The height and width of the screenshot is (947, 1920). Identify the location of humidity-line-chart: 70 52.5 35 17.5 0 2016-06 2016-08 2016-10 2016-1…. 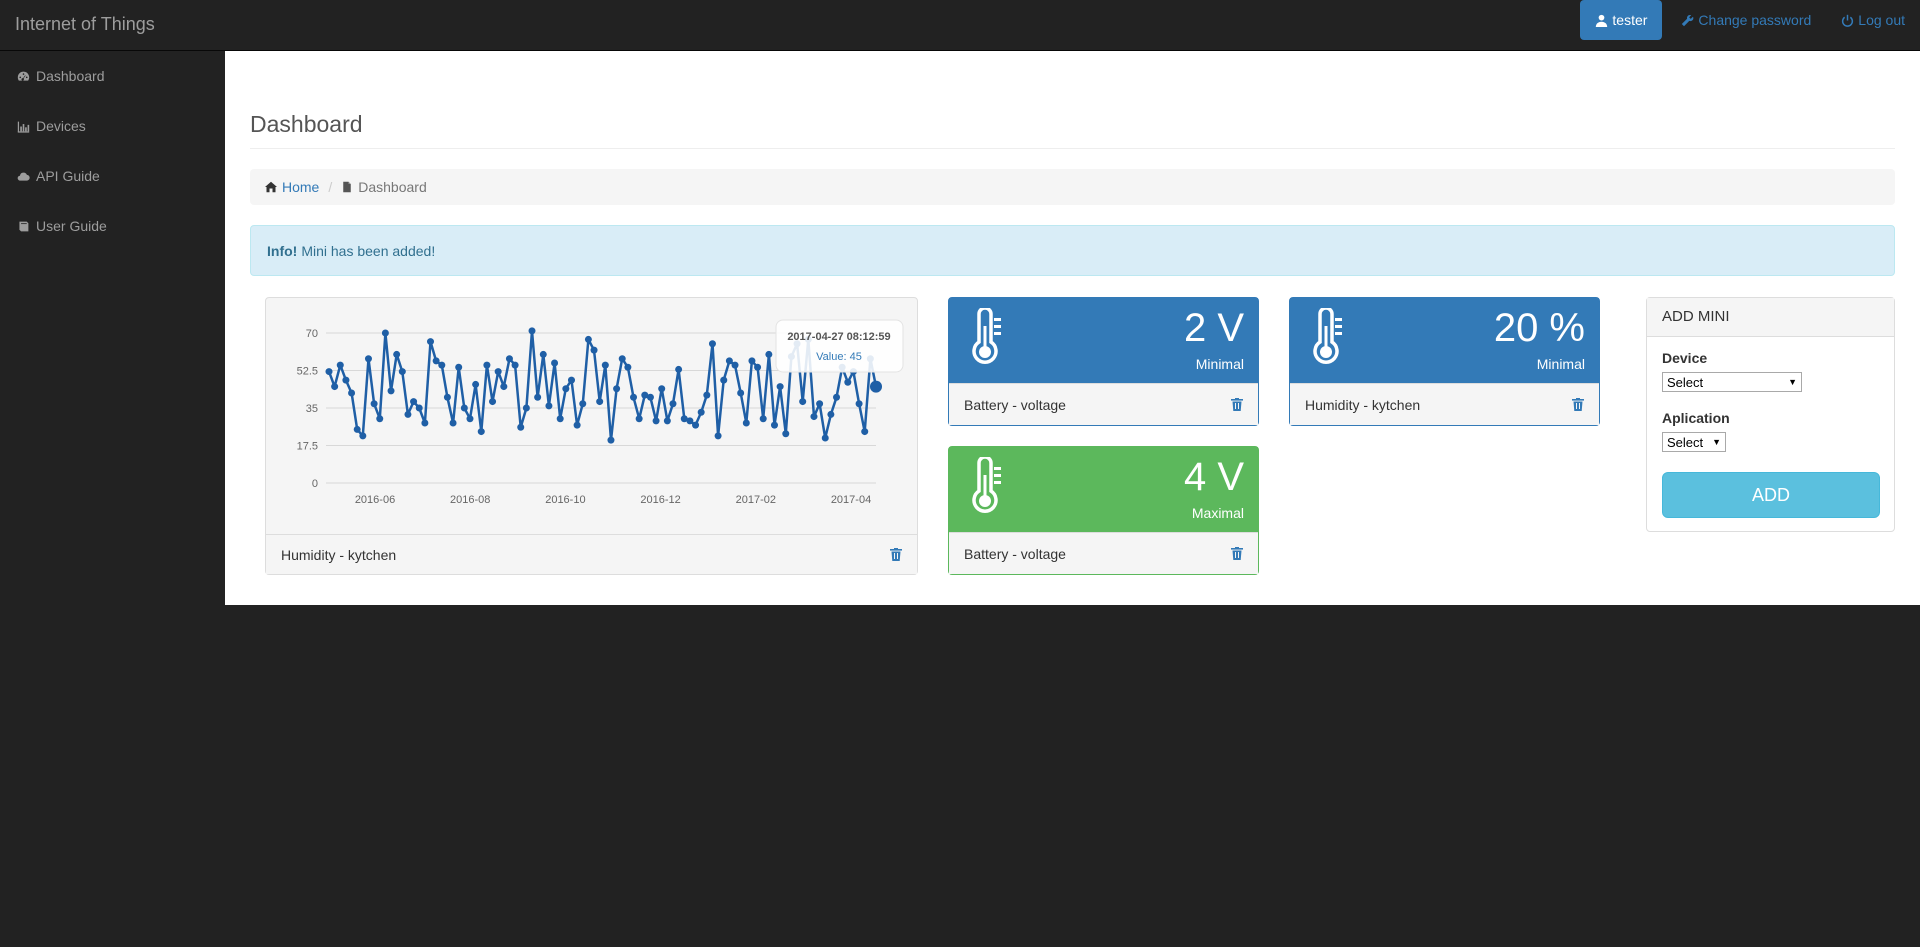
(591, 416).